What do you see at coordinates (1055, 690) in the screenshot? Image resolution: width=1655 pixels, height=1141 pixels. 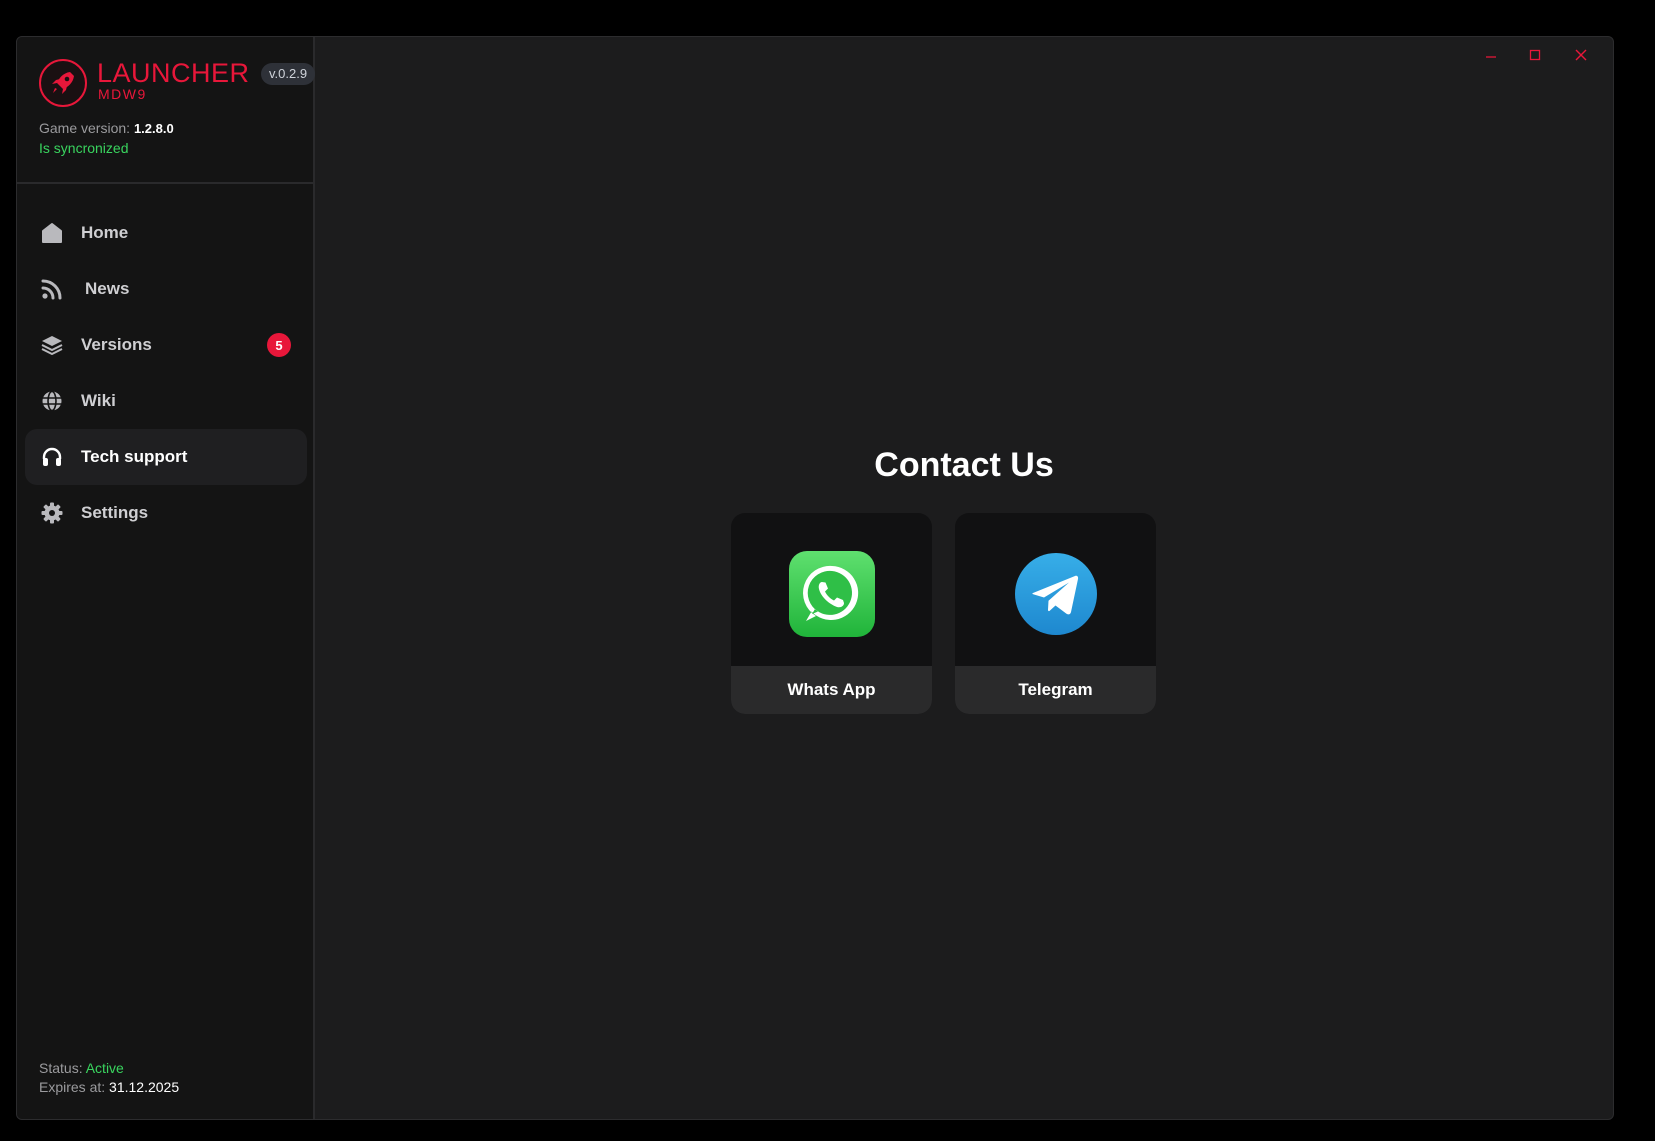 I see `card-label: Telegram` at bounding box center [1055, 690].